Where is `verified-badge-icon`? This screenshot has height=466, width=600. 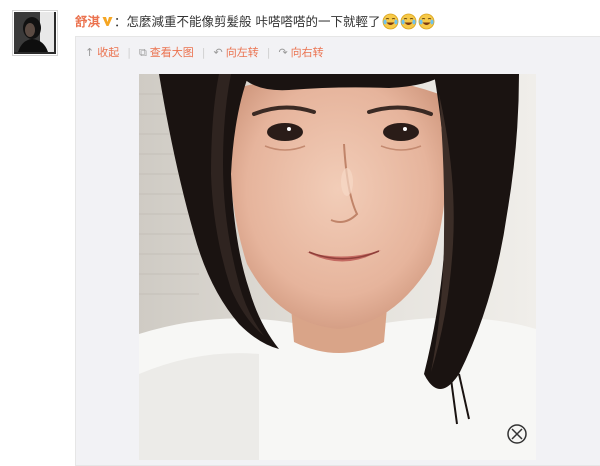 verified-badge-icon is located at coordinates (107, 21).